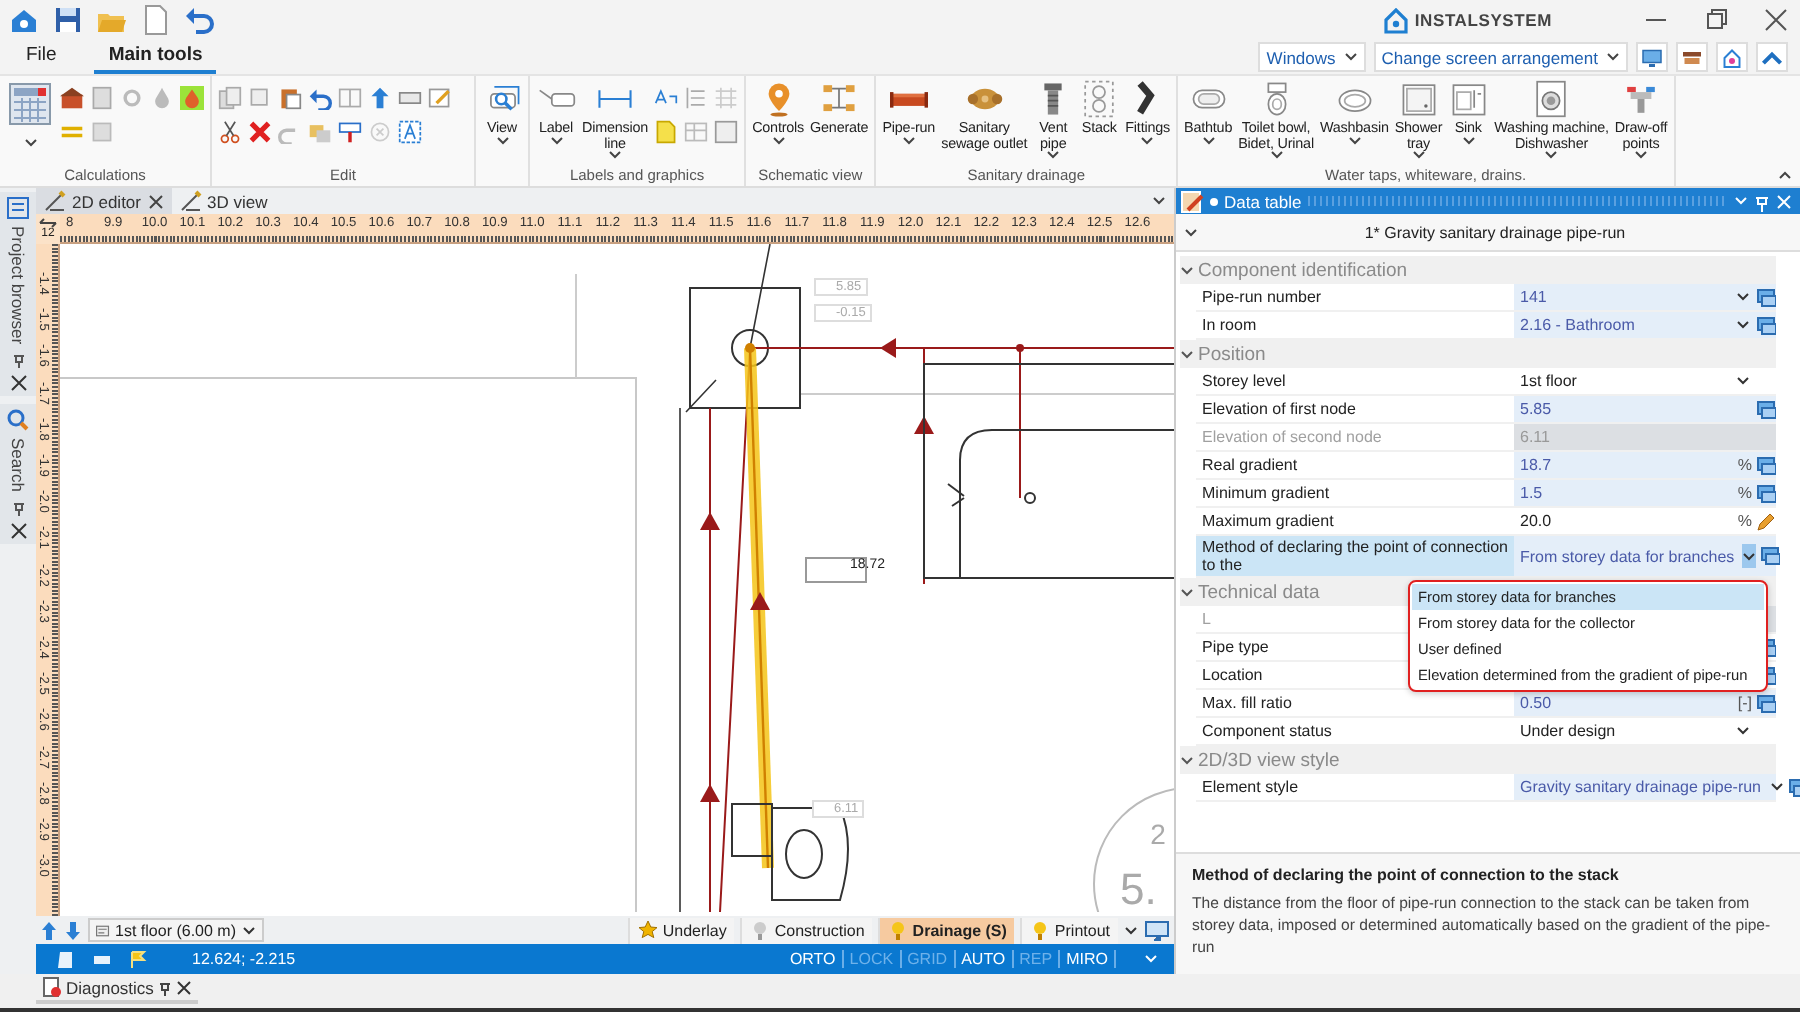 This screenshot has width=1800, height=1012. Describe the element at coordinates (1138, 890) in the screenshot. I see `dimension-label: 5.` at that location.